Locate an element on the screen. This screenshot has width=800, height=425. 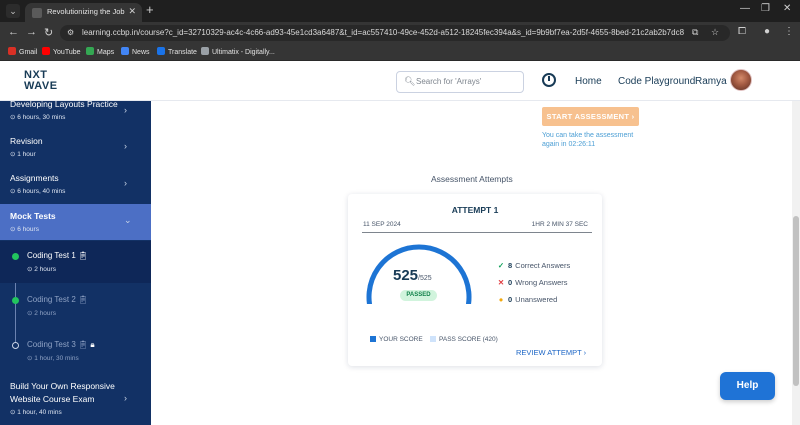
score-value: 525/525 is located at coordinates (412, 275).